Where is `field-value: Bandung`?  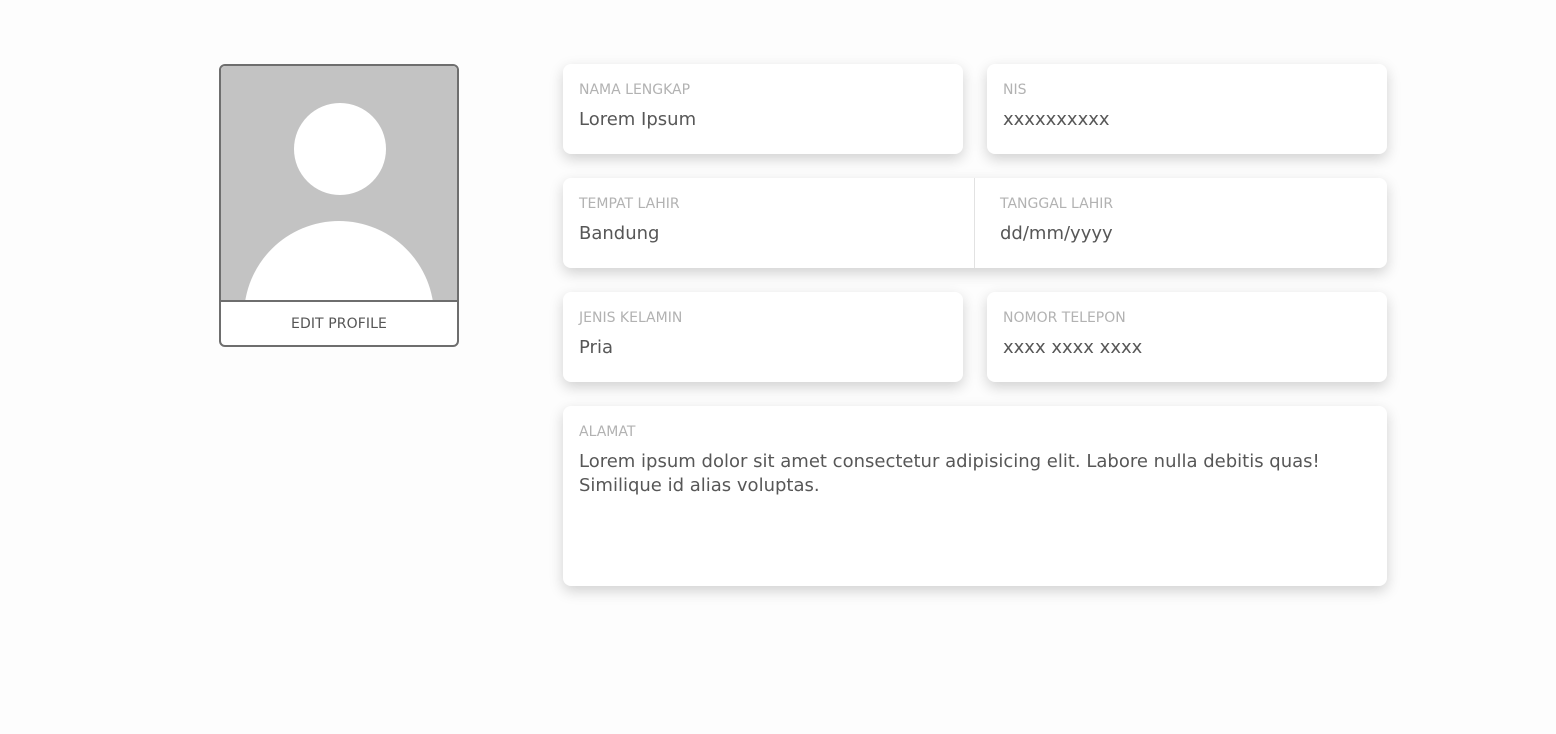 field-value: Bandung is located at coordinates (619, 233).